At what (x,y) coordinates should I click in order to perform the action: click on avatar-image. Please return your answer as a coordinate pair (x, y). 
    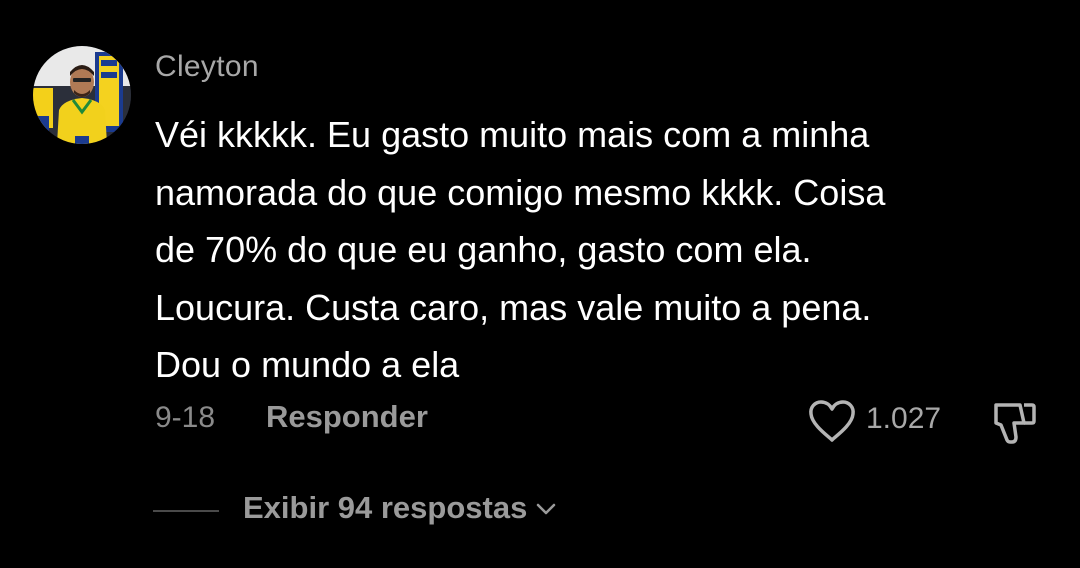
    Looking at the image, I should click on (82, 95).